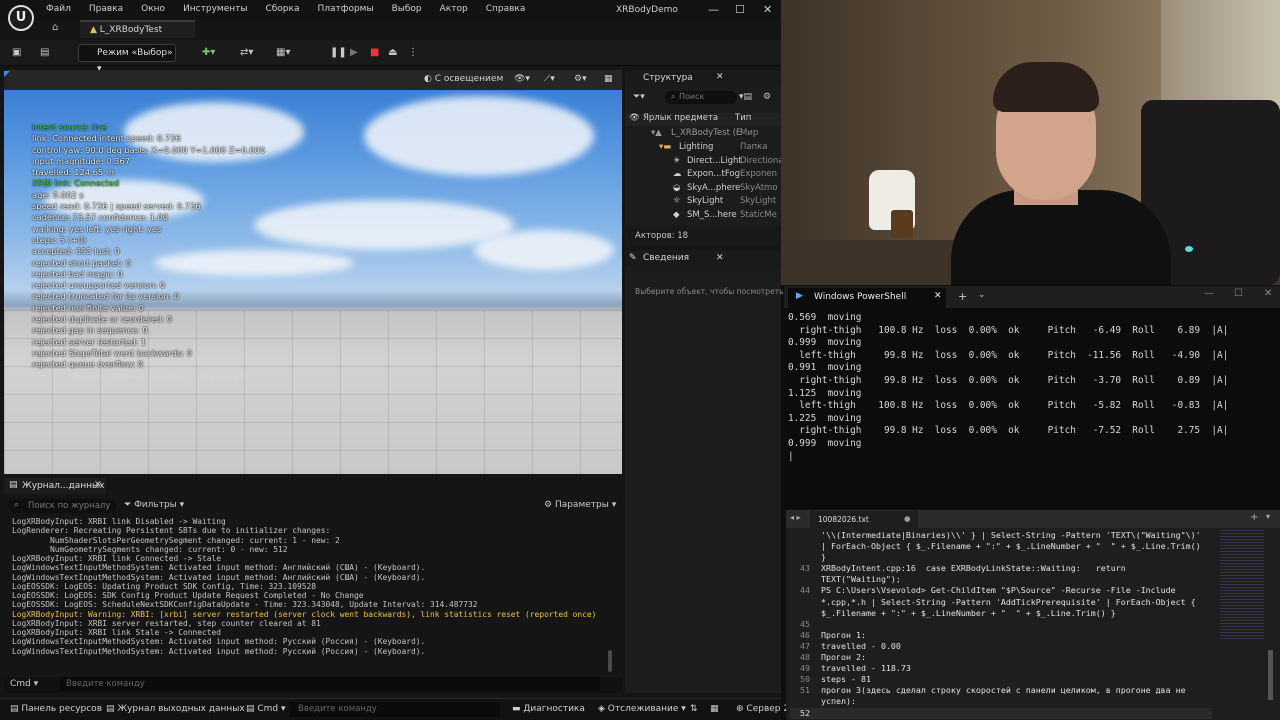 The image size is (1280, 720). Describe the element at coordinates (864, 519) in the screenshot. I see `notepad-tab: 10082026.txt ●` at that location.